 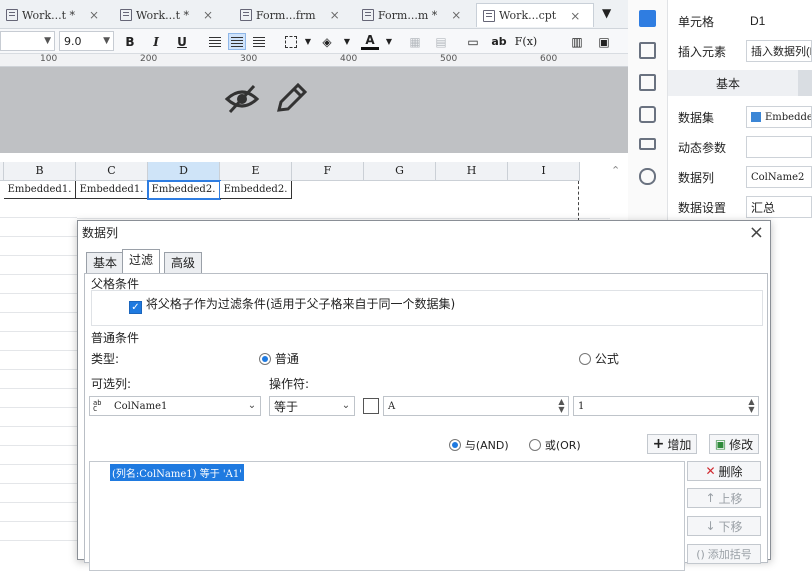 I want to click on hyperlink-icon, so click(x=647, y=176).